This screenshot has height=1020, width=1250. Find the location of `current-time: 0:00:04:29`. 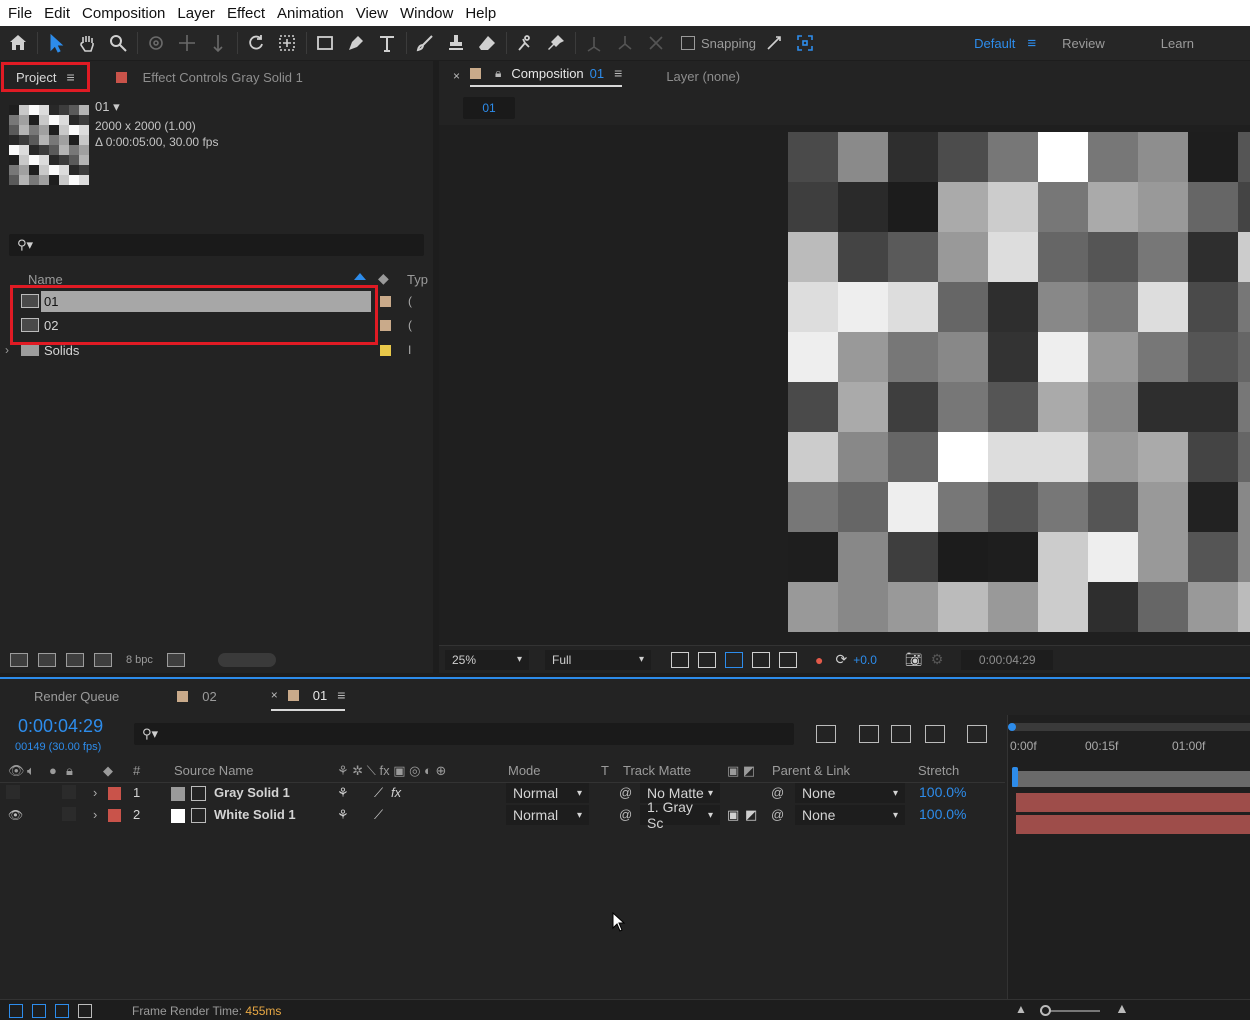

current-time: 0:00:04:29 is located at coordinates (60, 726).